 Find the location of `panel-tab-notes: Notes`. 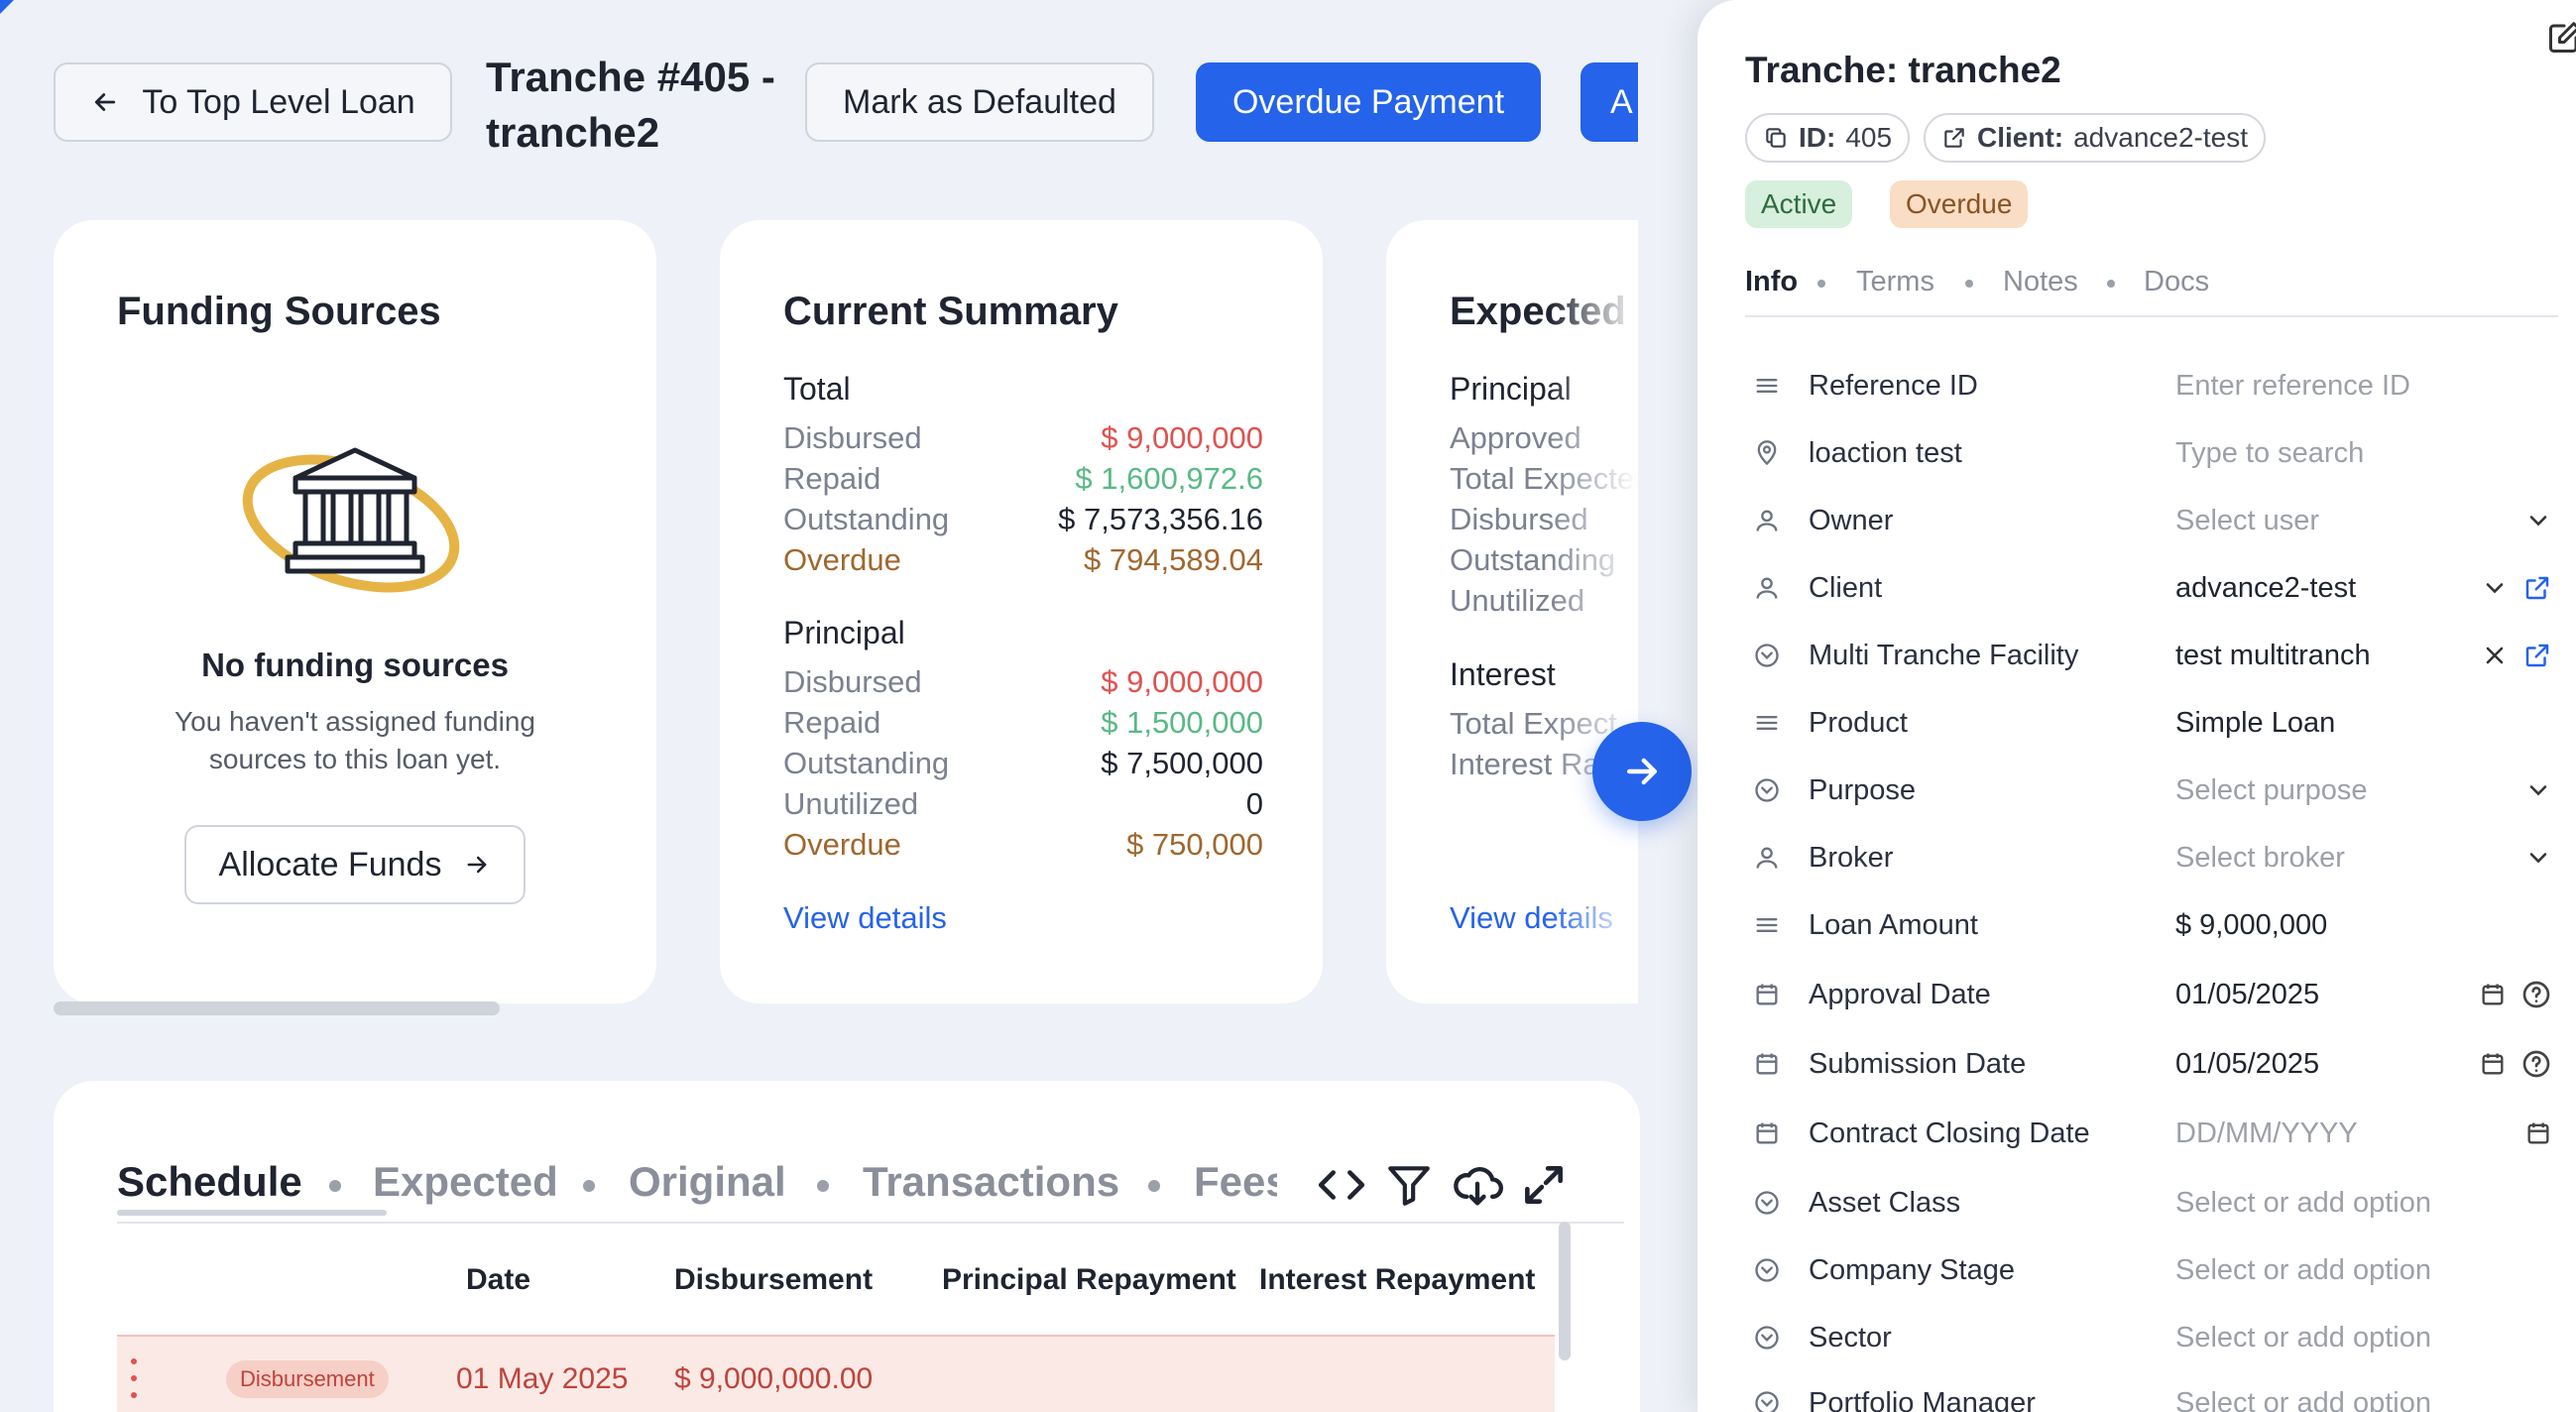

panel-tab-notes: Notes is located at coordinates (2041, 282).